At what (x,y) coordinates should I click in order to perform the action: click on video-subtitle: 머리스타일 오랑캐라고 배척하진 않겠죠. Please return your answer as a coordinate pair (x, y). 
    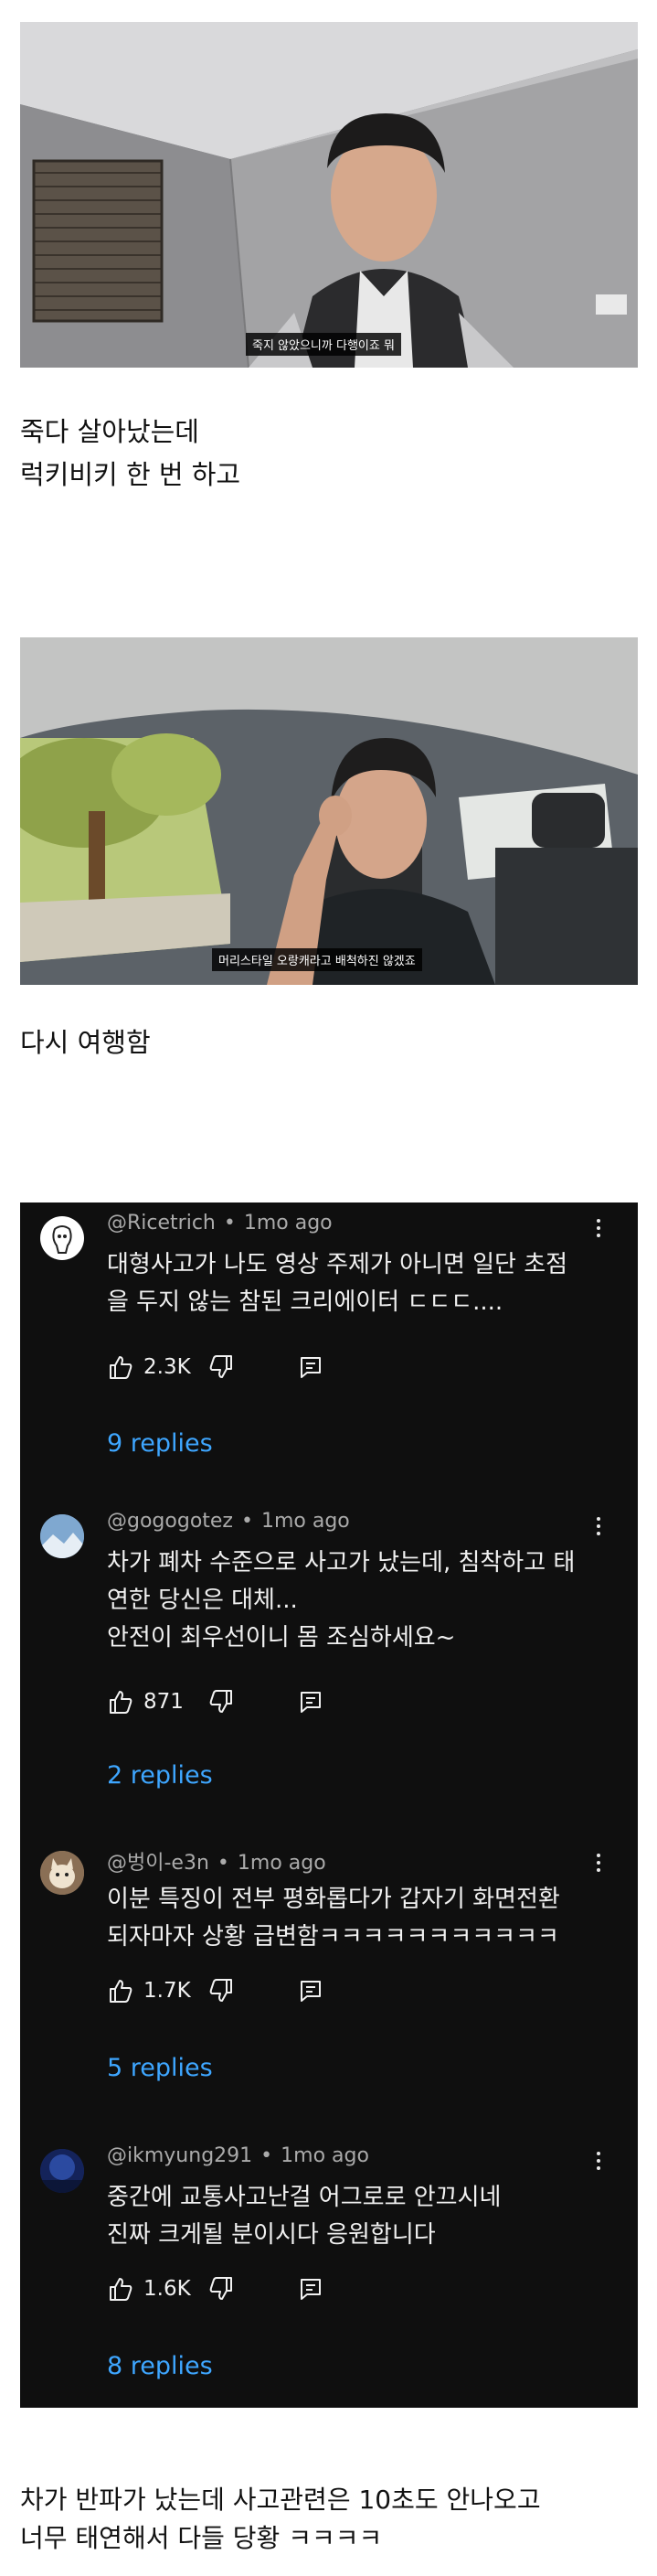
    Looking at the image, I should click on (317, 959).